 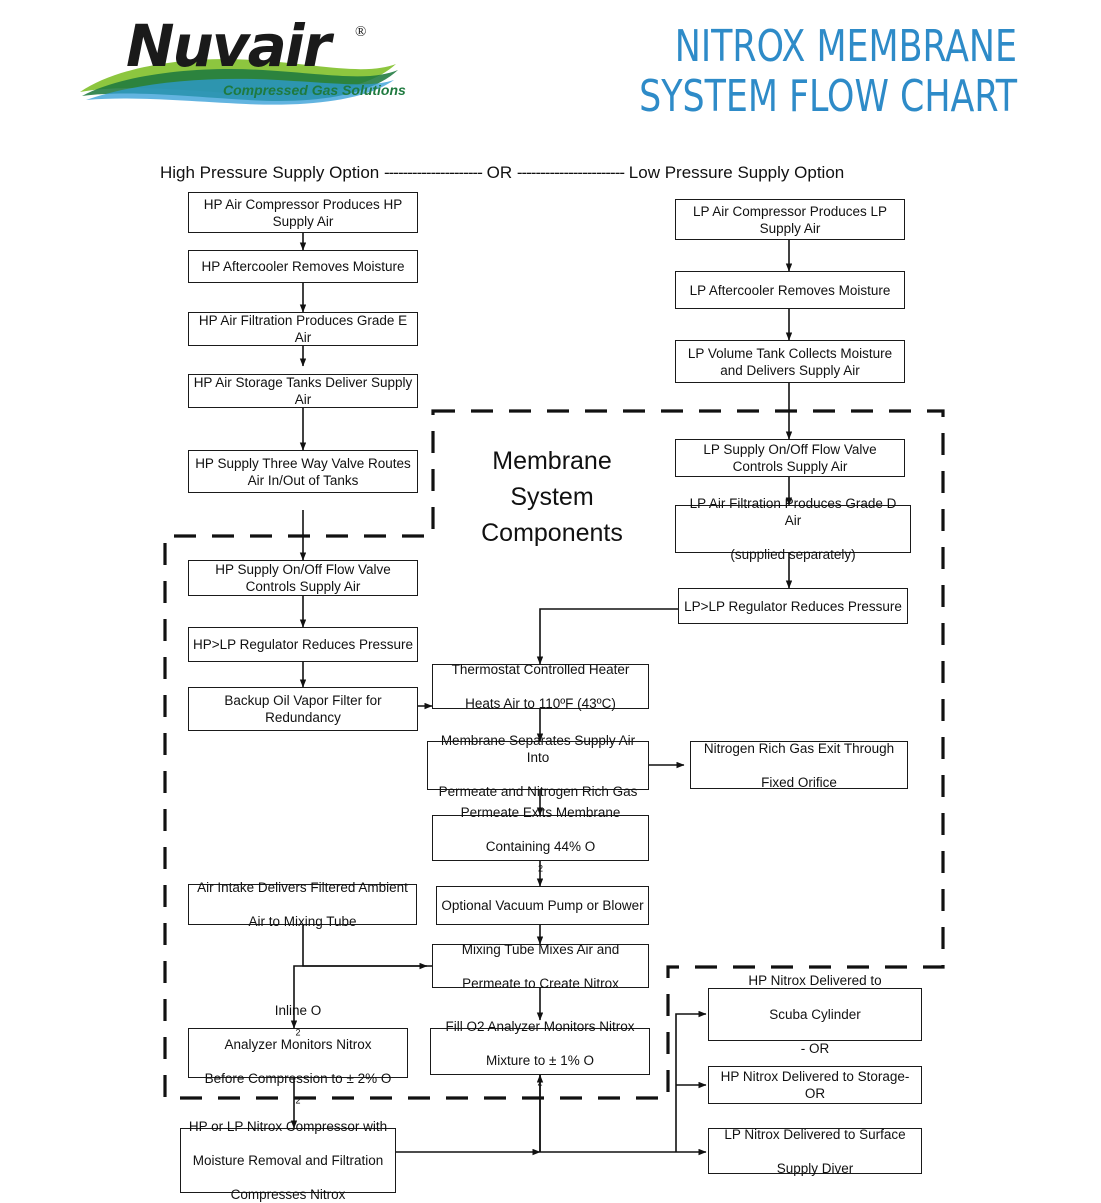 I want to click on node-hp-lp-regulator-label: HP>LP Regulator Reduces Pressure, so click(x=303, y=644).